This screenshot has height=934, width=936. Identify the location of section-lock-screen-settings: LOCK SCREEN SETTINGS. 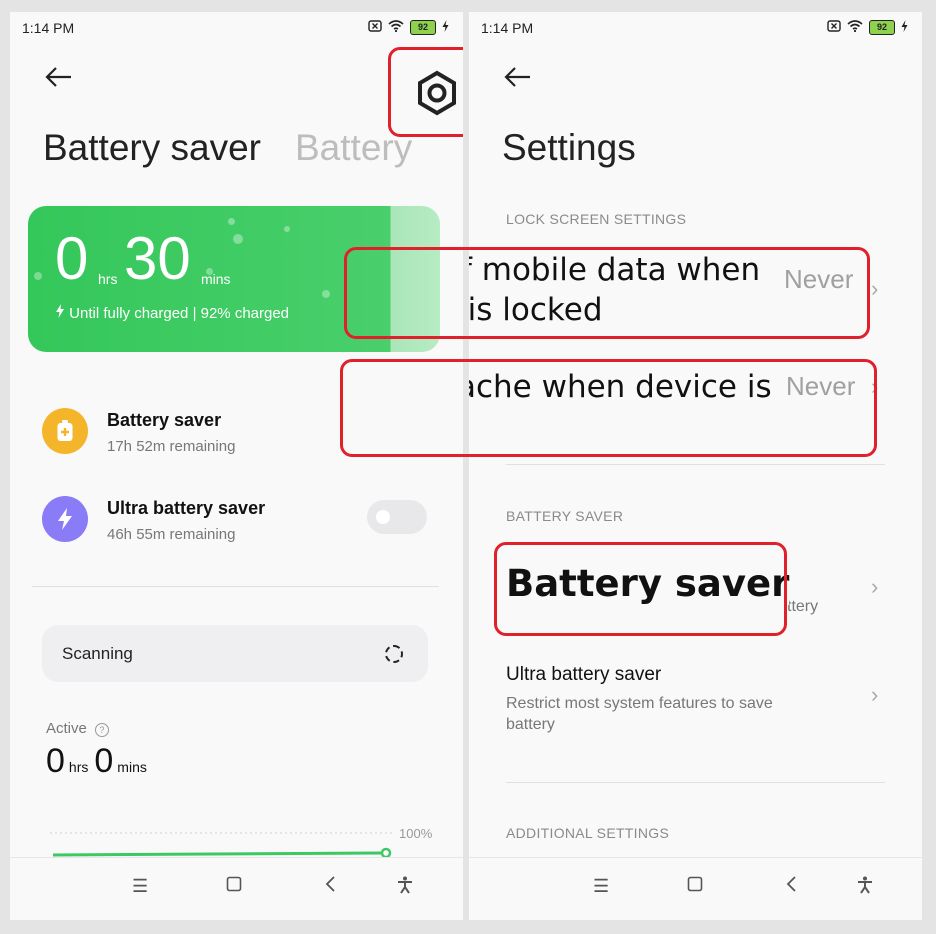
(596, 219).